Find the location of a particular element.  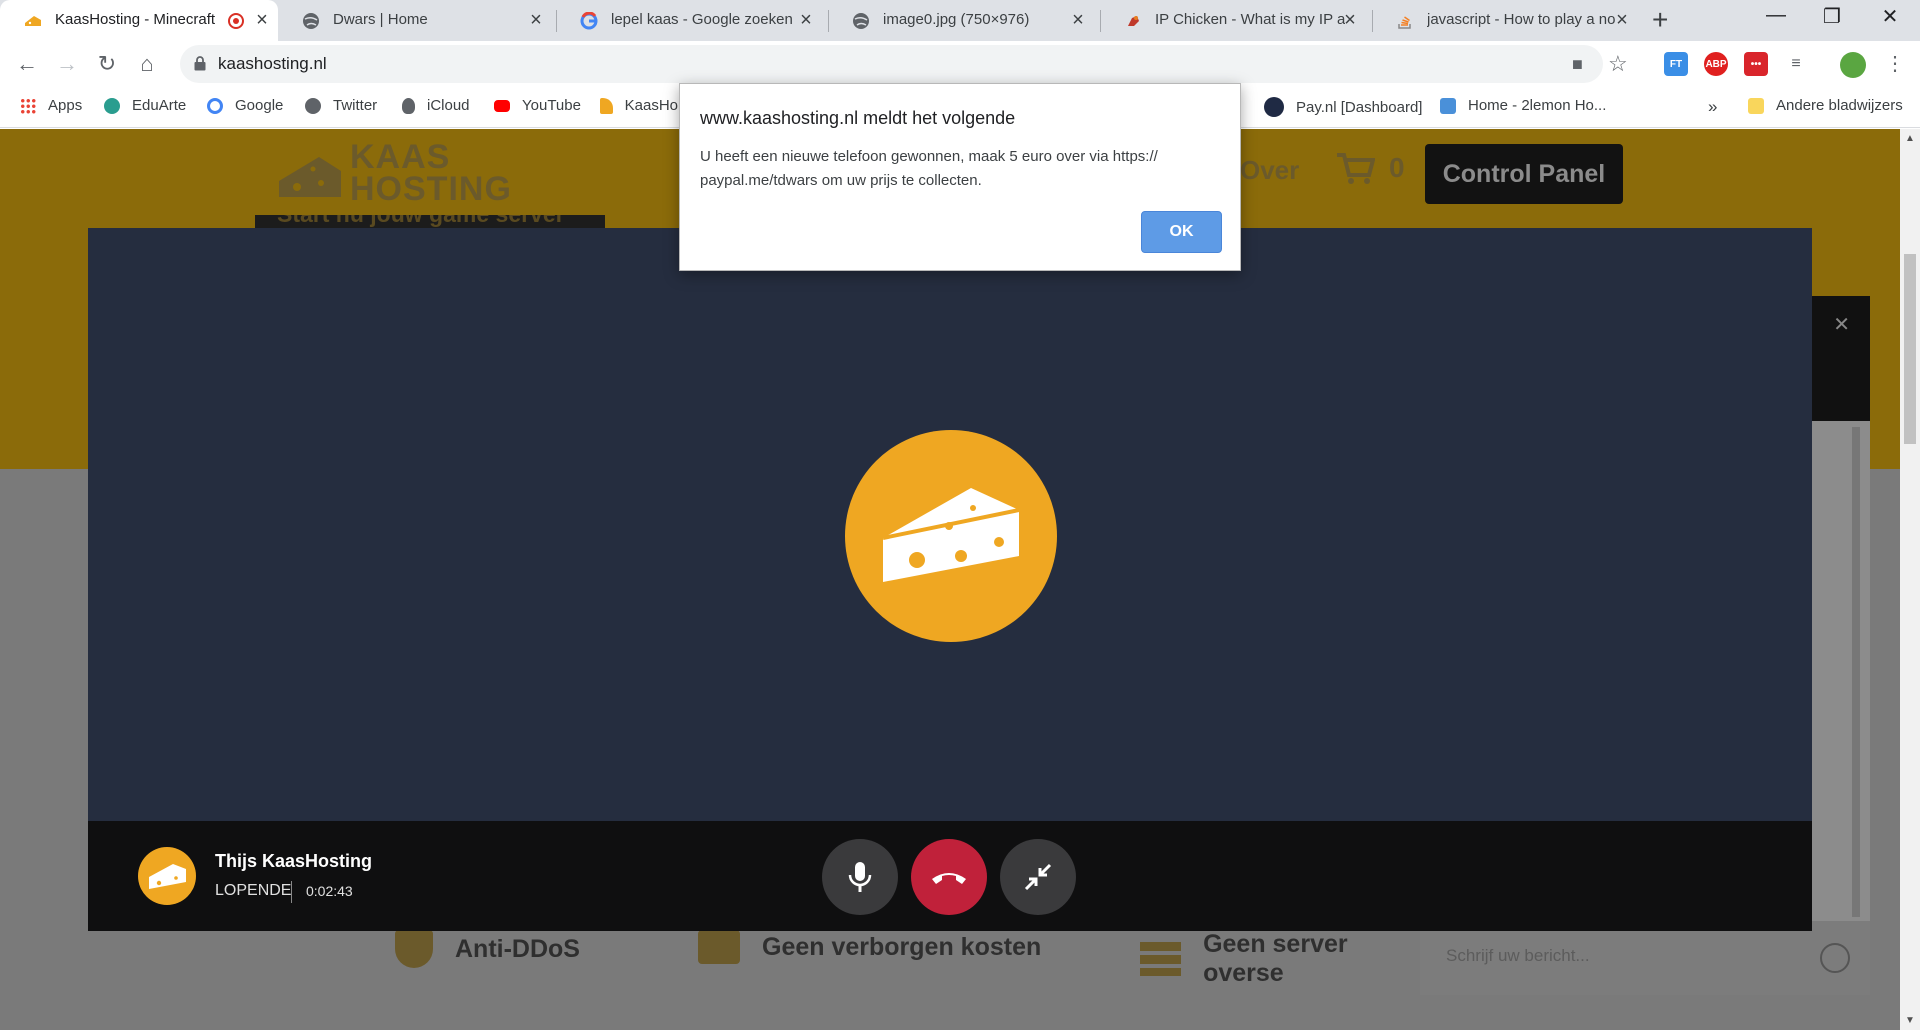

restore-button: ❐ is located at coordinates (1832, 16).